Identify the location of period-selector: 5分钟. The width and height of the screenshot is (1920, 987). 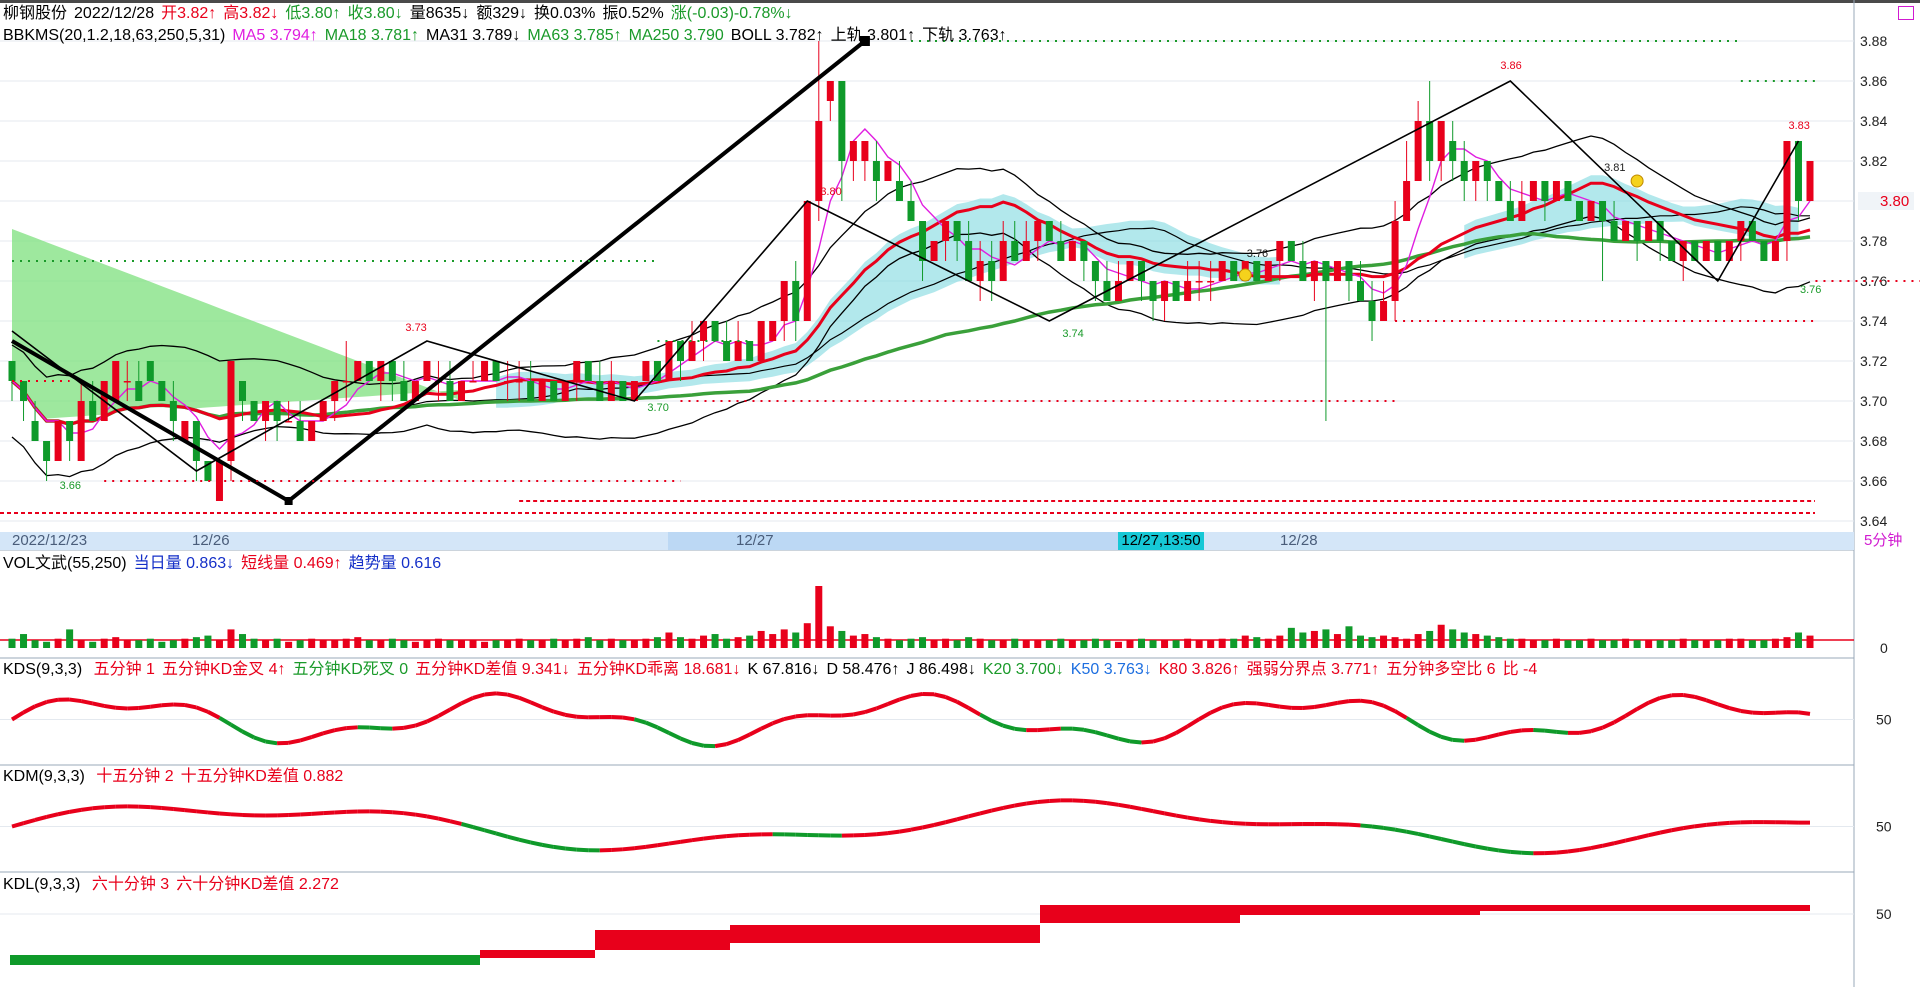
(1883, 541).